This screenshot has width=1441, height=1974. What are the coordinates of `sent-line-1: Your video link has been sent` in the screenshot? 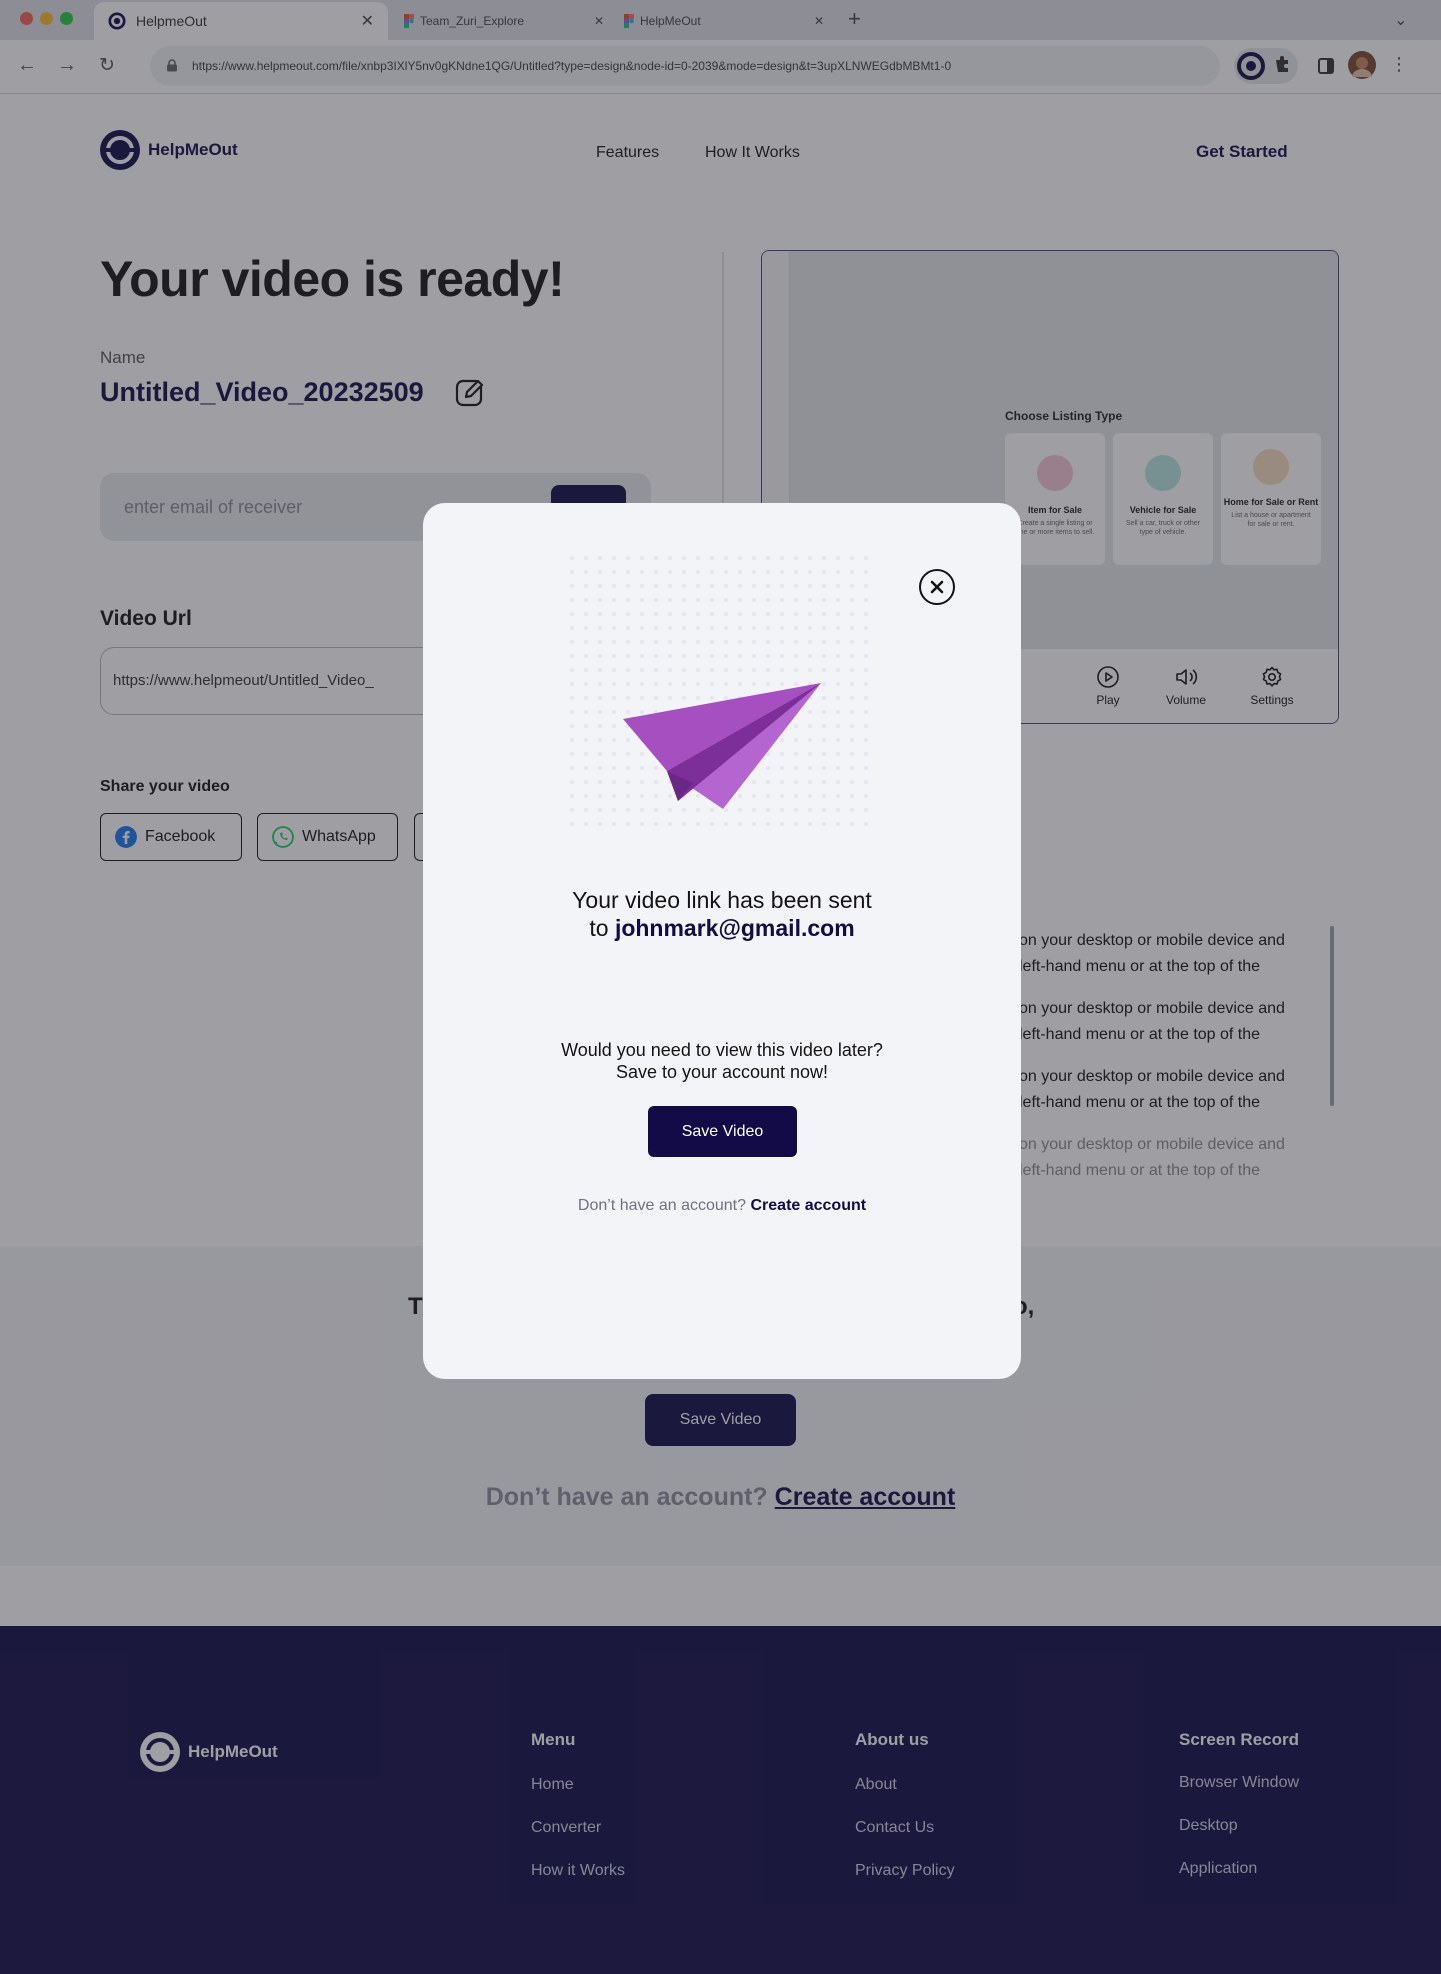 It's located at (722, 900).